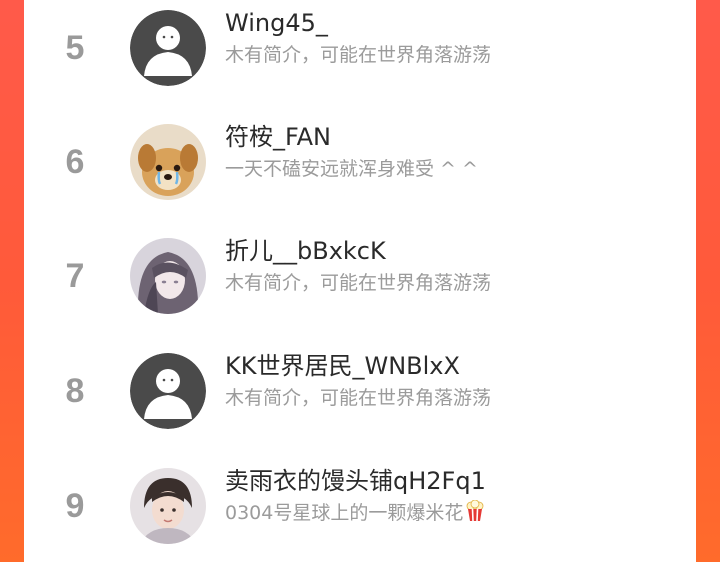  What do you see at coordinates (305, 251) in the screenshot?
I see `username: 折儿__bBxkcK` at bounding box center [305, 251].